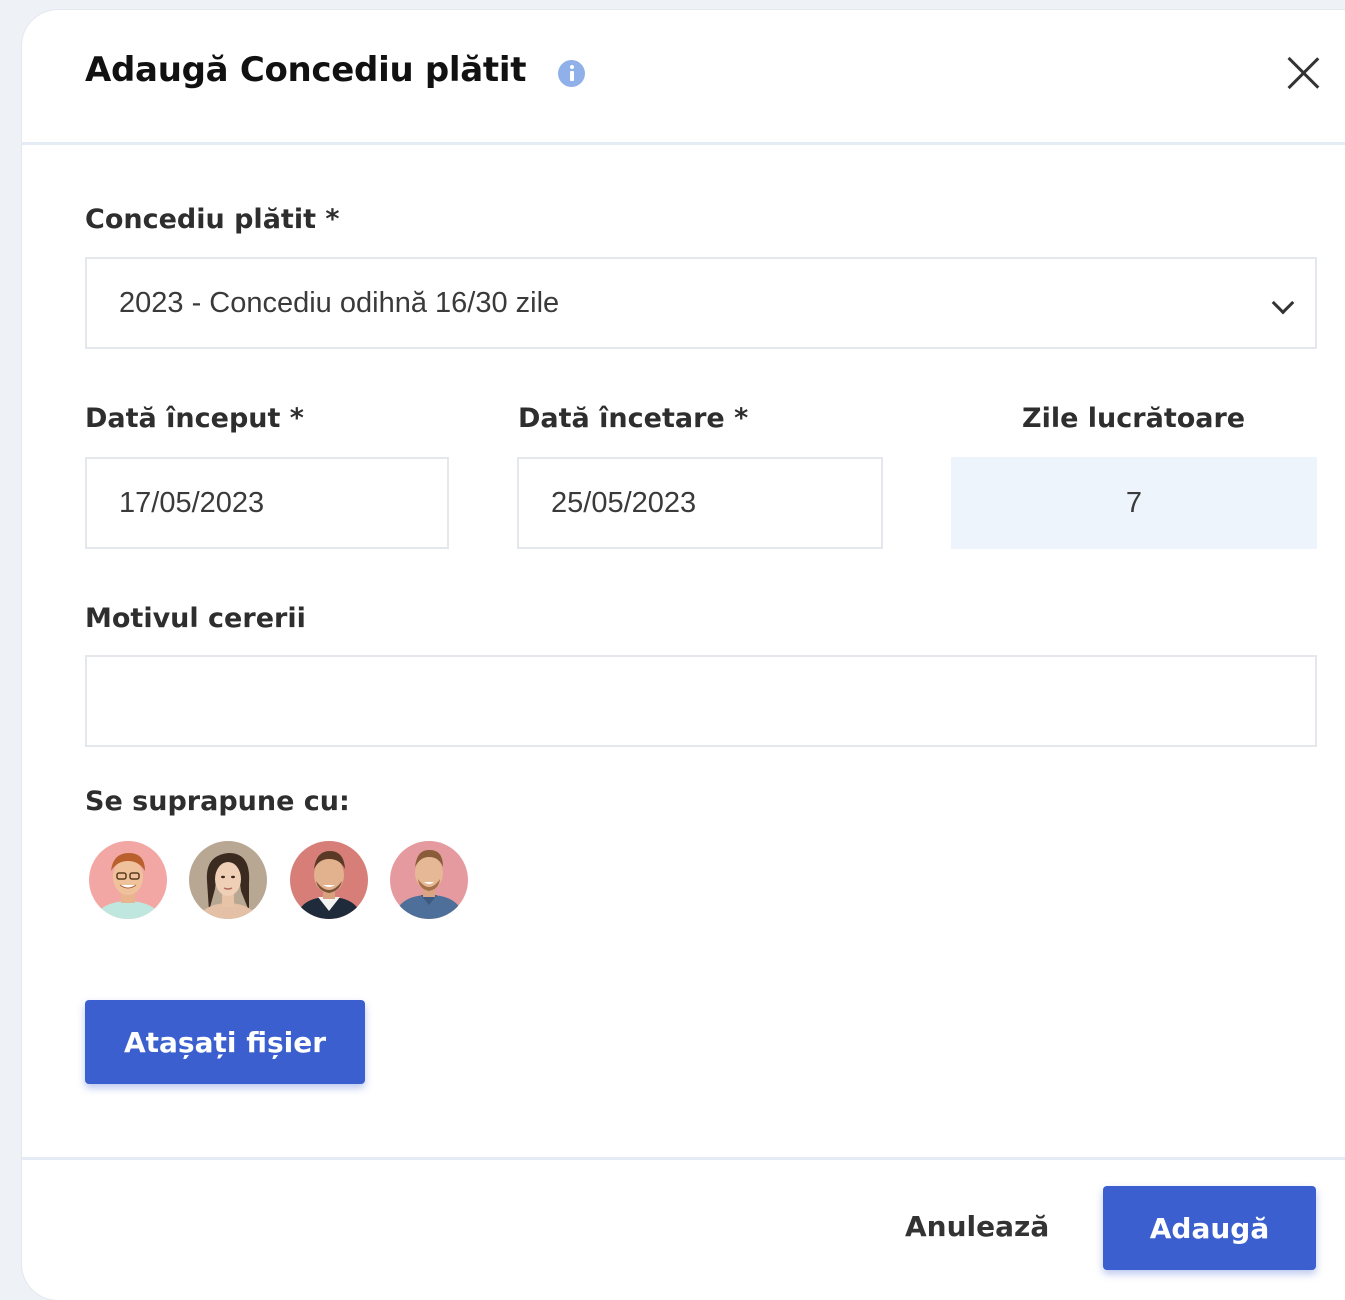 Image resolution: width=1345 pixels, height=1300 pixels. I want to click on start-date-input: 17/05/2023, so click(267, 503).